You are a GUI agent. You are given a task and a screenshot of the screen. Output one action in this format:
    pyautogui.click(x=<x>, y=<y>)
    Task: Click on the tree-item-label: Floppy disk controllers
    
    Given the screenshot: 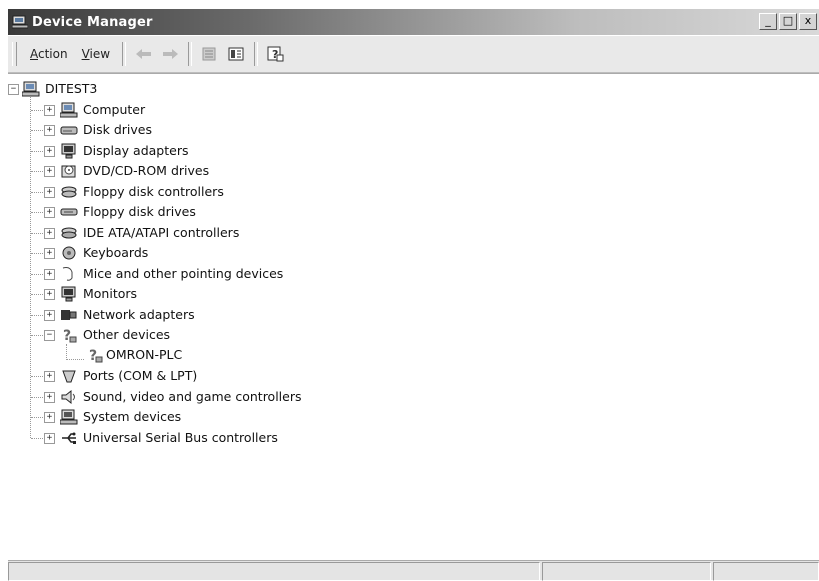 What is the action you would take?
    pyautogui.click(x=153, y=191)
    